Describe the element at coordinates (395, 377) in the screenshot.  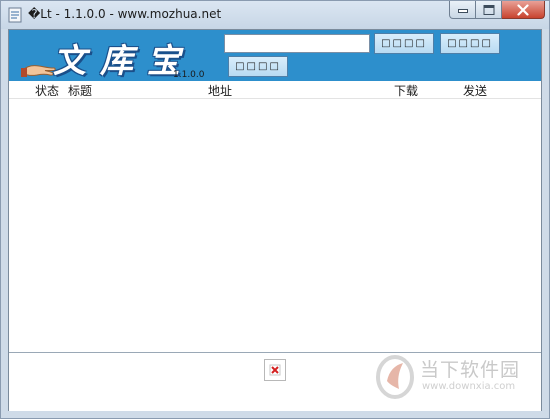
I see `watermark-logo-icon` at that location.